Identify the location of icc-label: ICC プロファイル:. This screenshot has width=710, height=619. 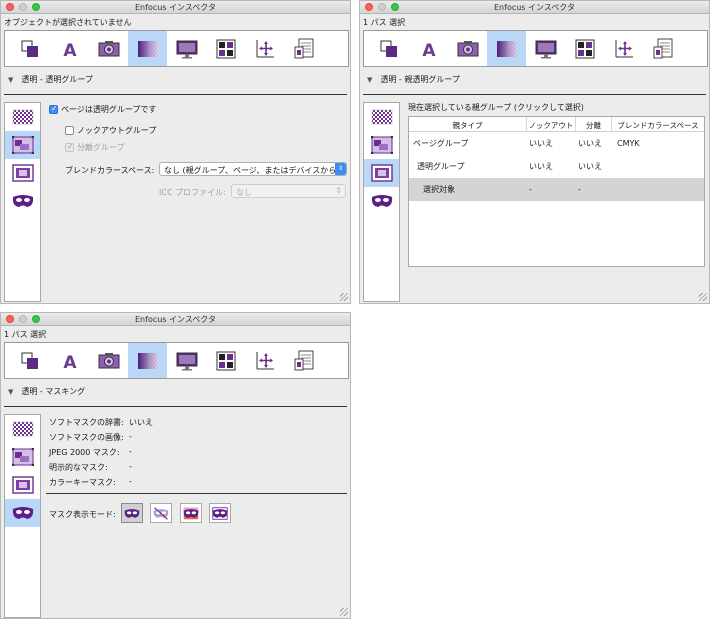
(192, 192).